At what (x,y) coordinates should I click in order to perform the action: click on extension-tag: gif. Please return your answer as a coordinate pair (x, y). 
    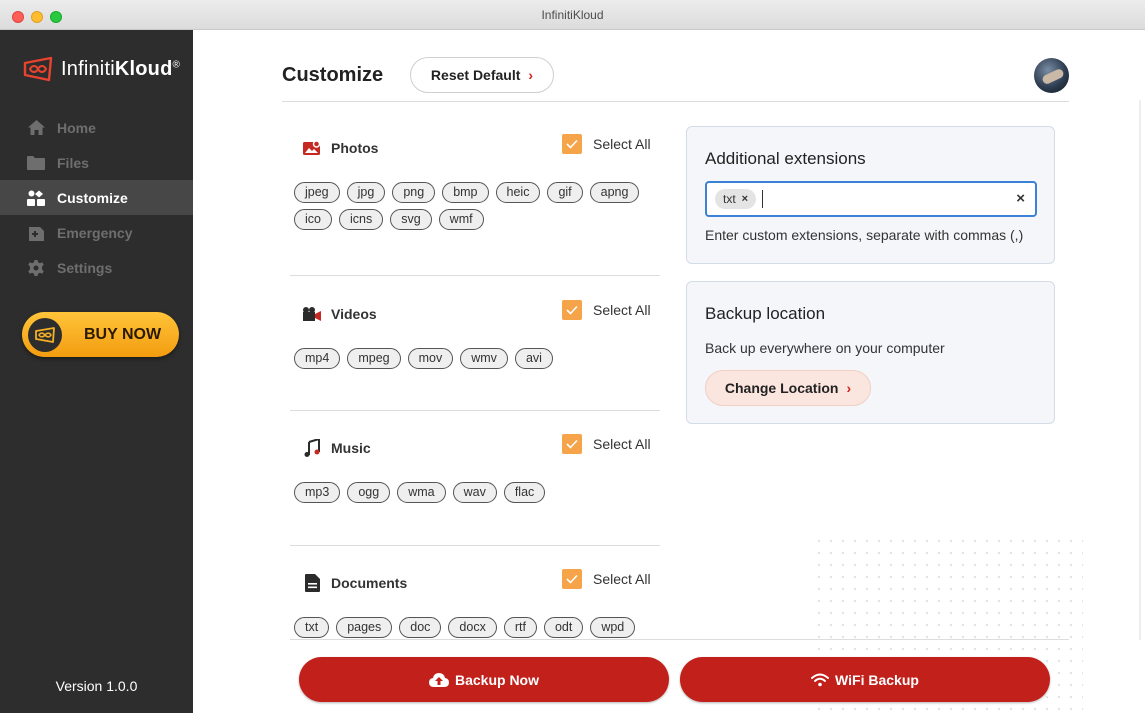
    Looking at the image, I should click on (565, 192).